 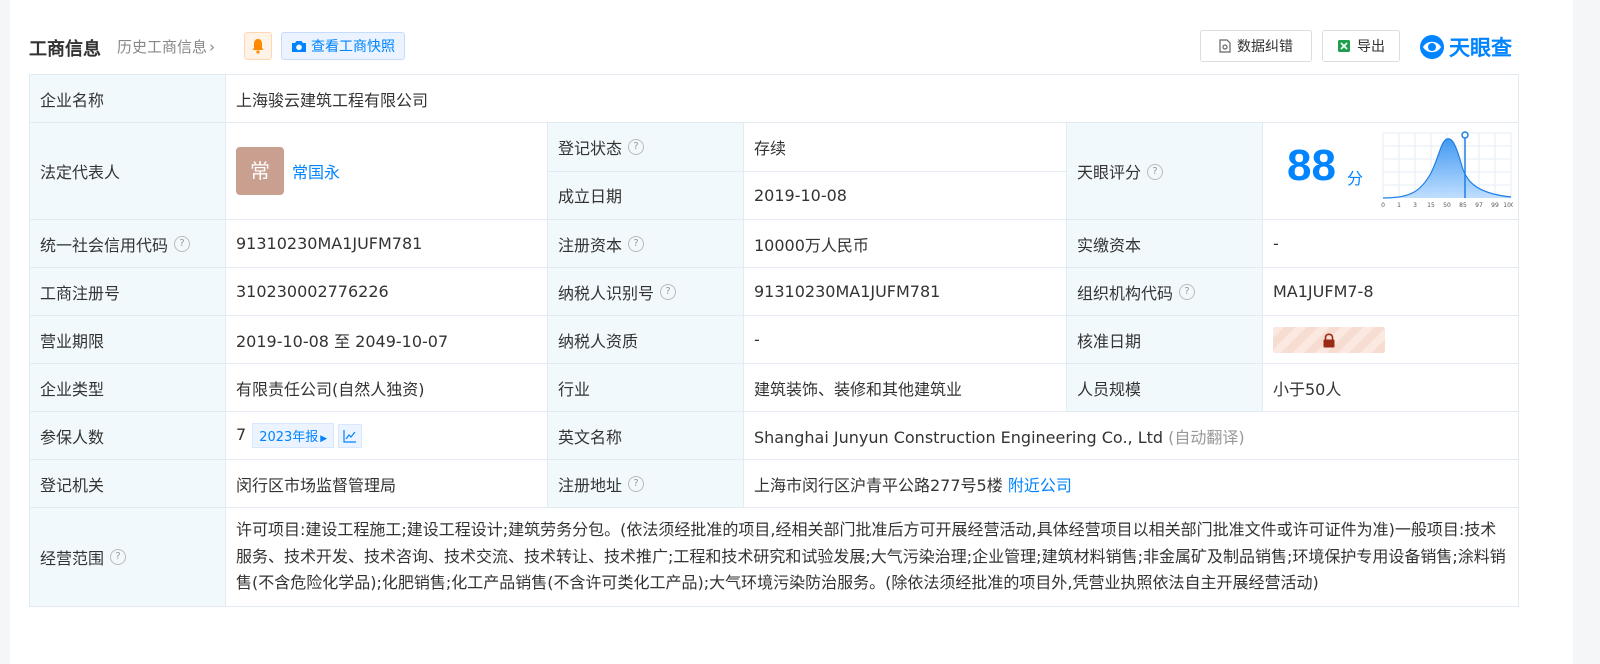 I want to click on term-value: 2019-10-08 至 2049-10-07, so click(x=386, y=339).